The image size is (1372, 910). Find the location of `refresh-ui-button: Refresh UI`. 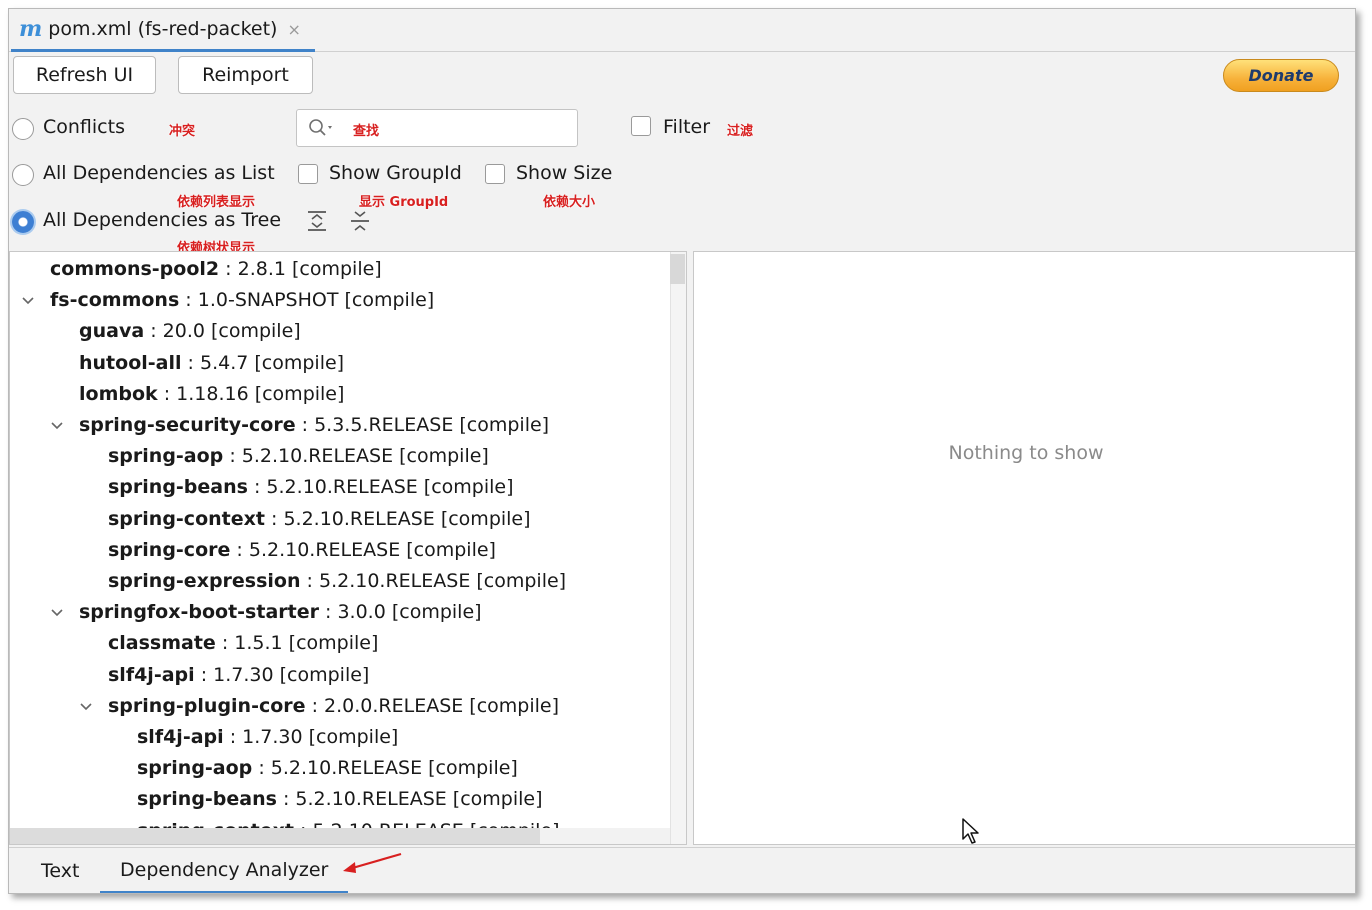

refresh-ui-button: Refresh UI is located at coordinates (84, 75).